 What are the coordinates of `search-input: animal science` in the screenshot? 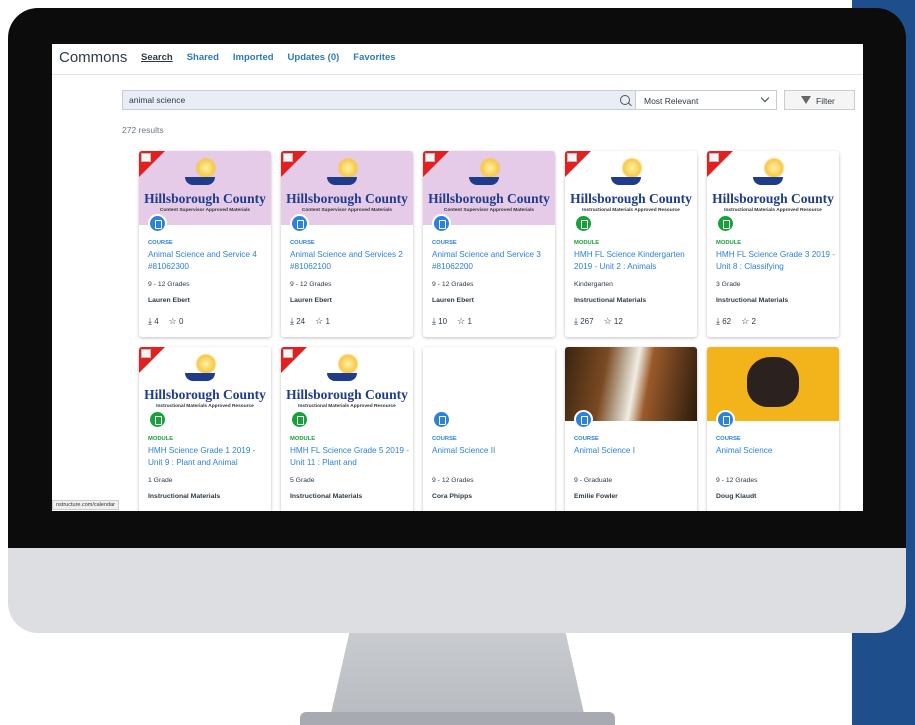 It's located at (379, 100).